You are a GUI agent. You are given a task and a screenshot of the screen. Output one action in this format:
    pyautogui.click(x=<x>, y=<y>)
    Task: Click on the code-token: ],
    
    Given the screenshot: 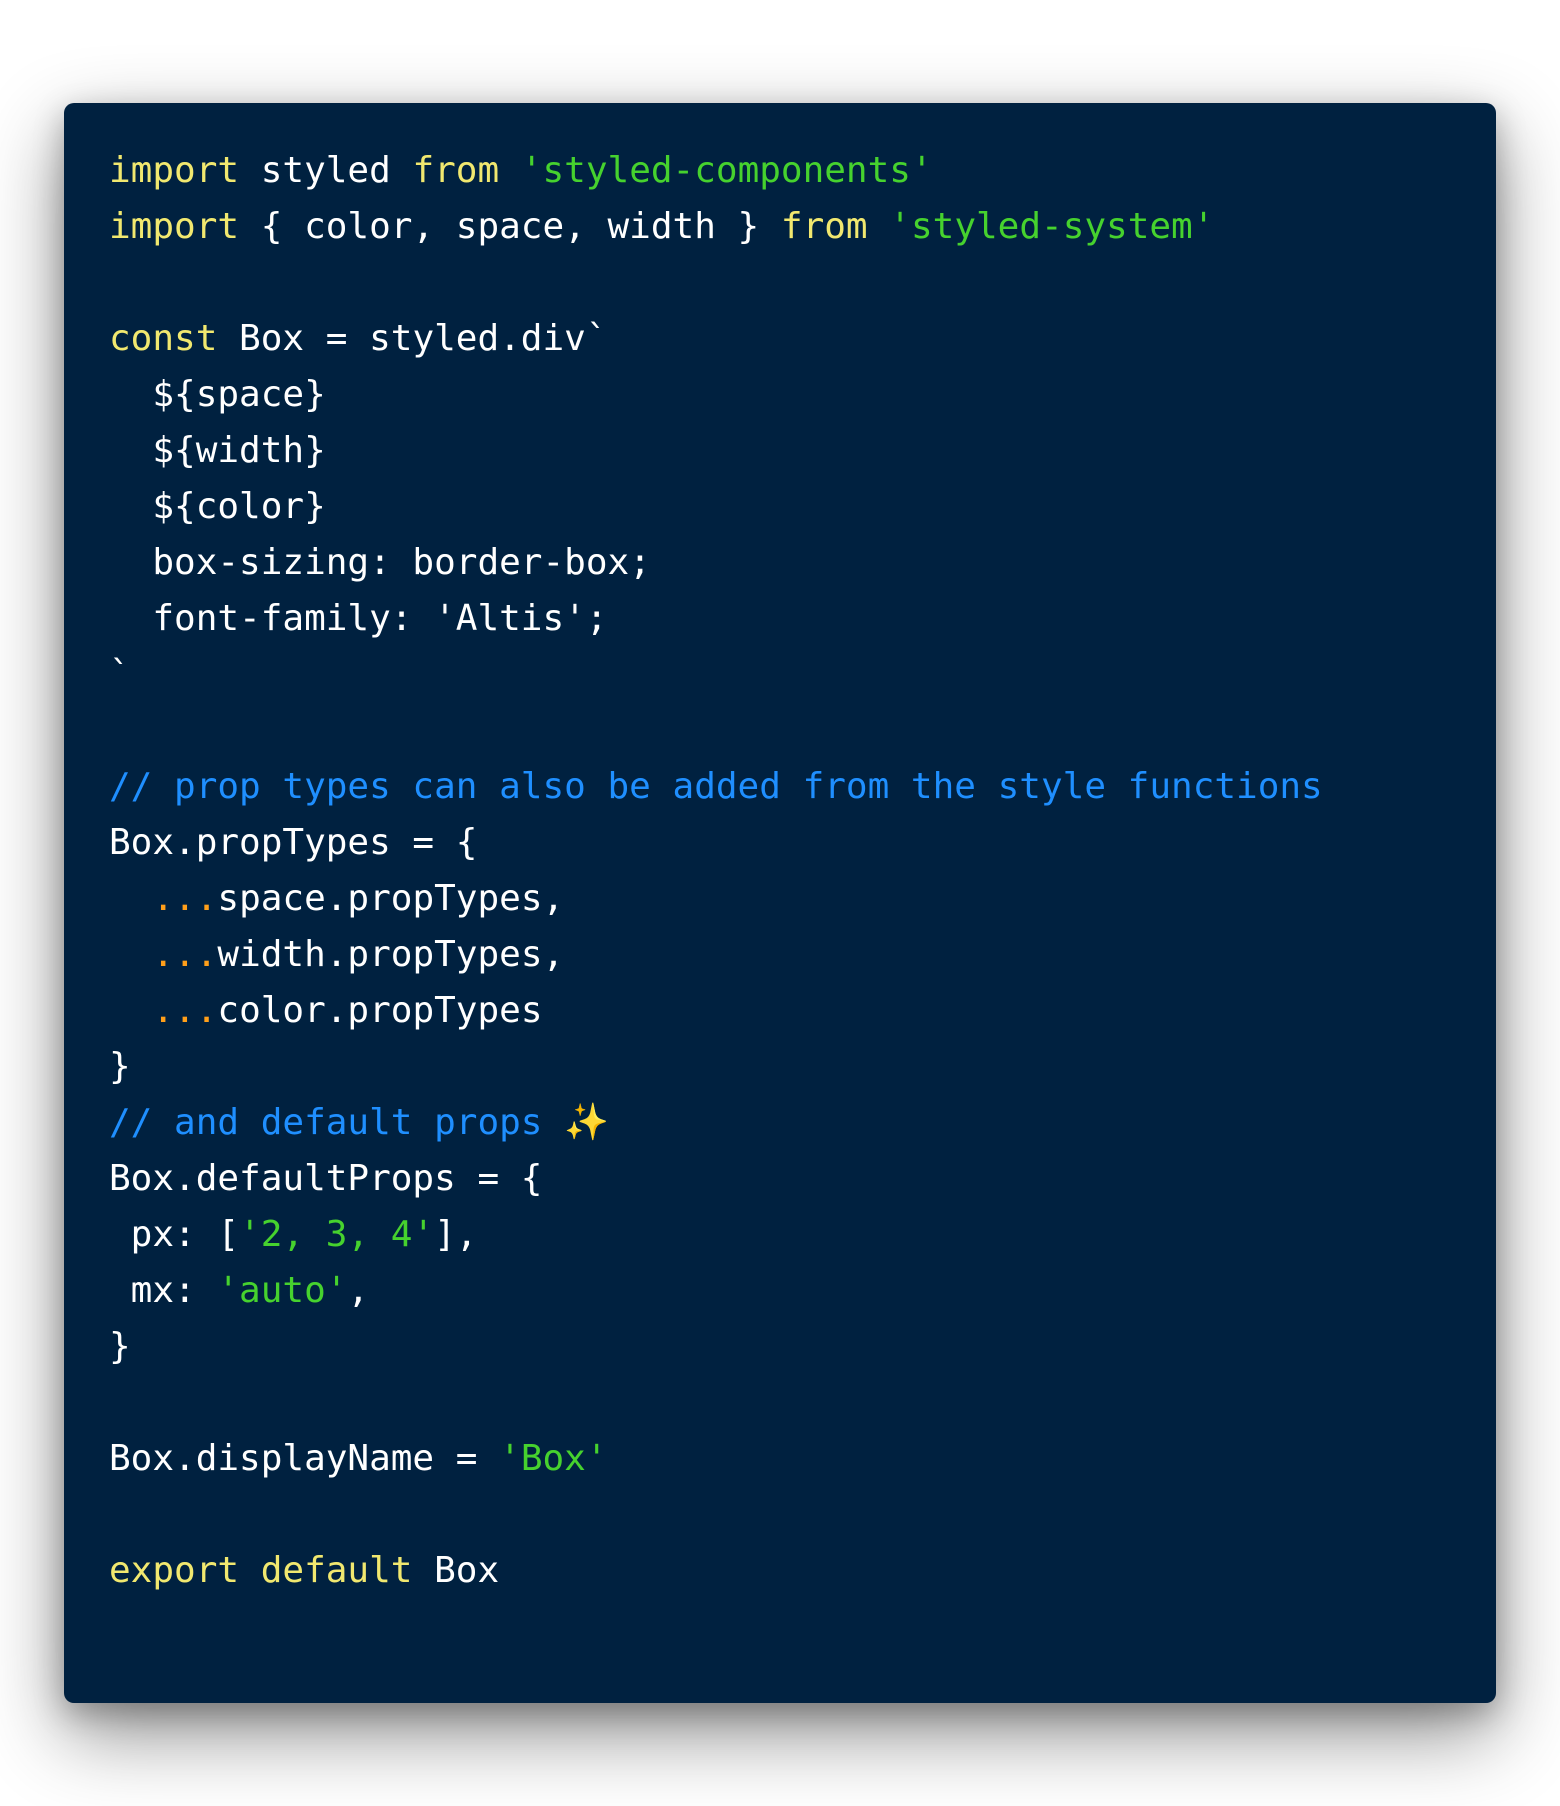 What is the action you would take?
    pyautogui.click(x=456, y=1234)
    